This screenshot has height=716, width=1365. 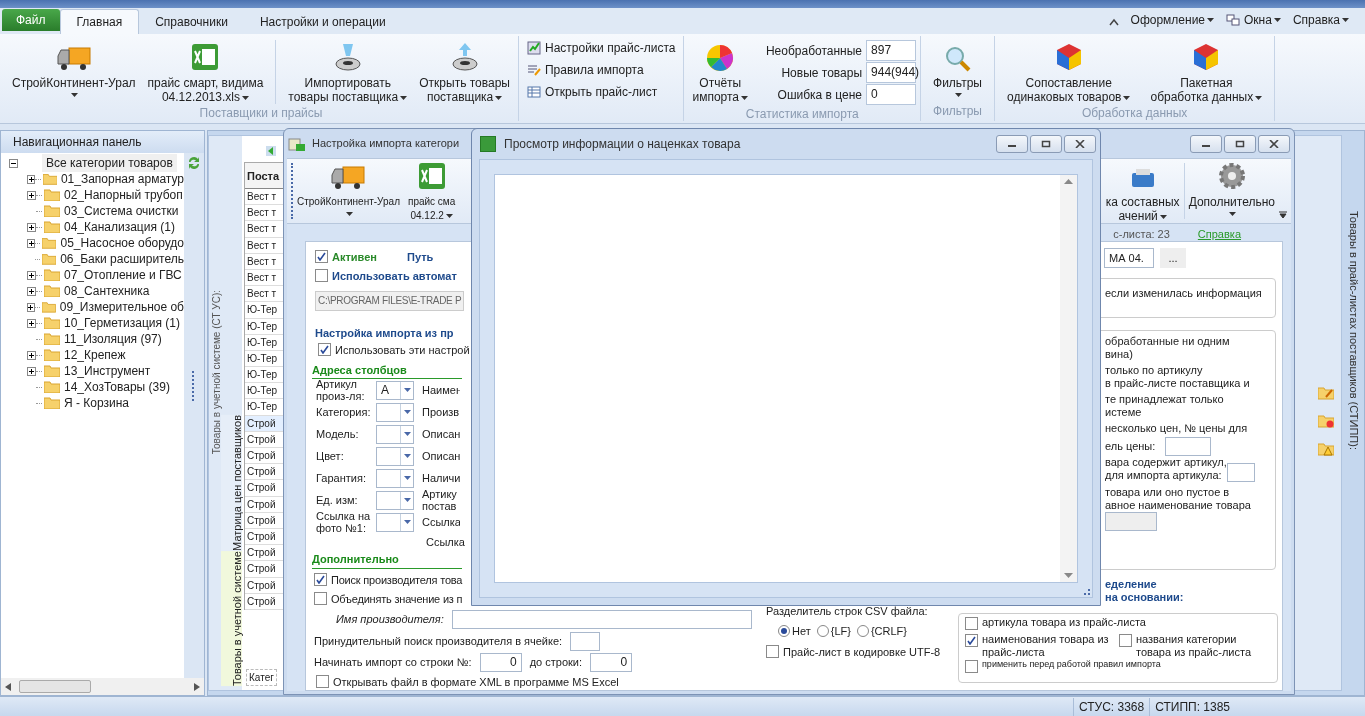 I want to click on ribbon-button: Пакетная обработка данных, so click(x=1206, y=72).